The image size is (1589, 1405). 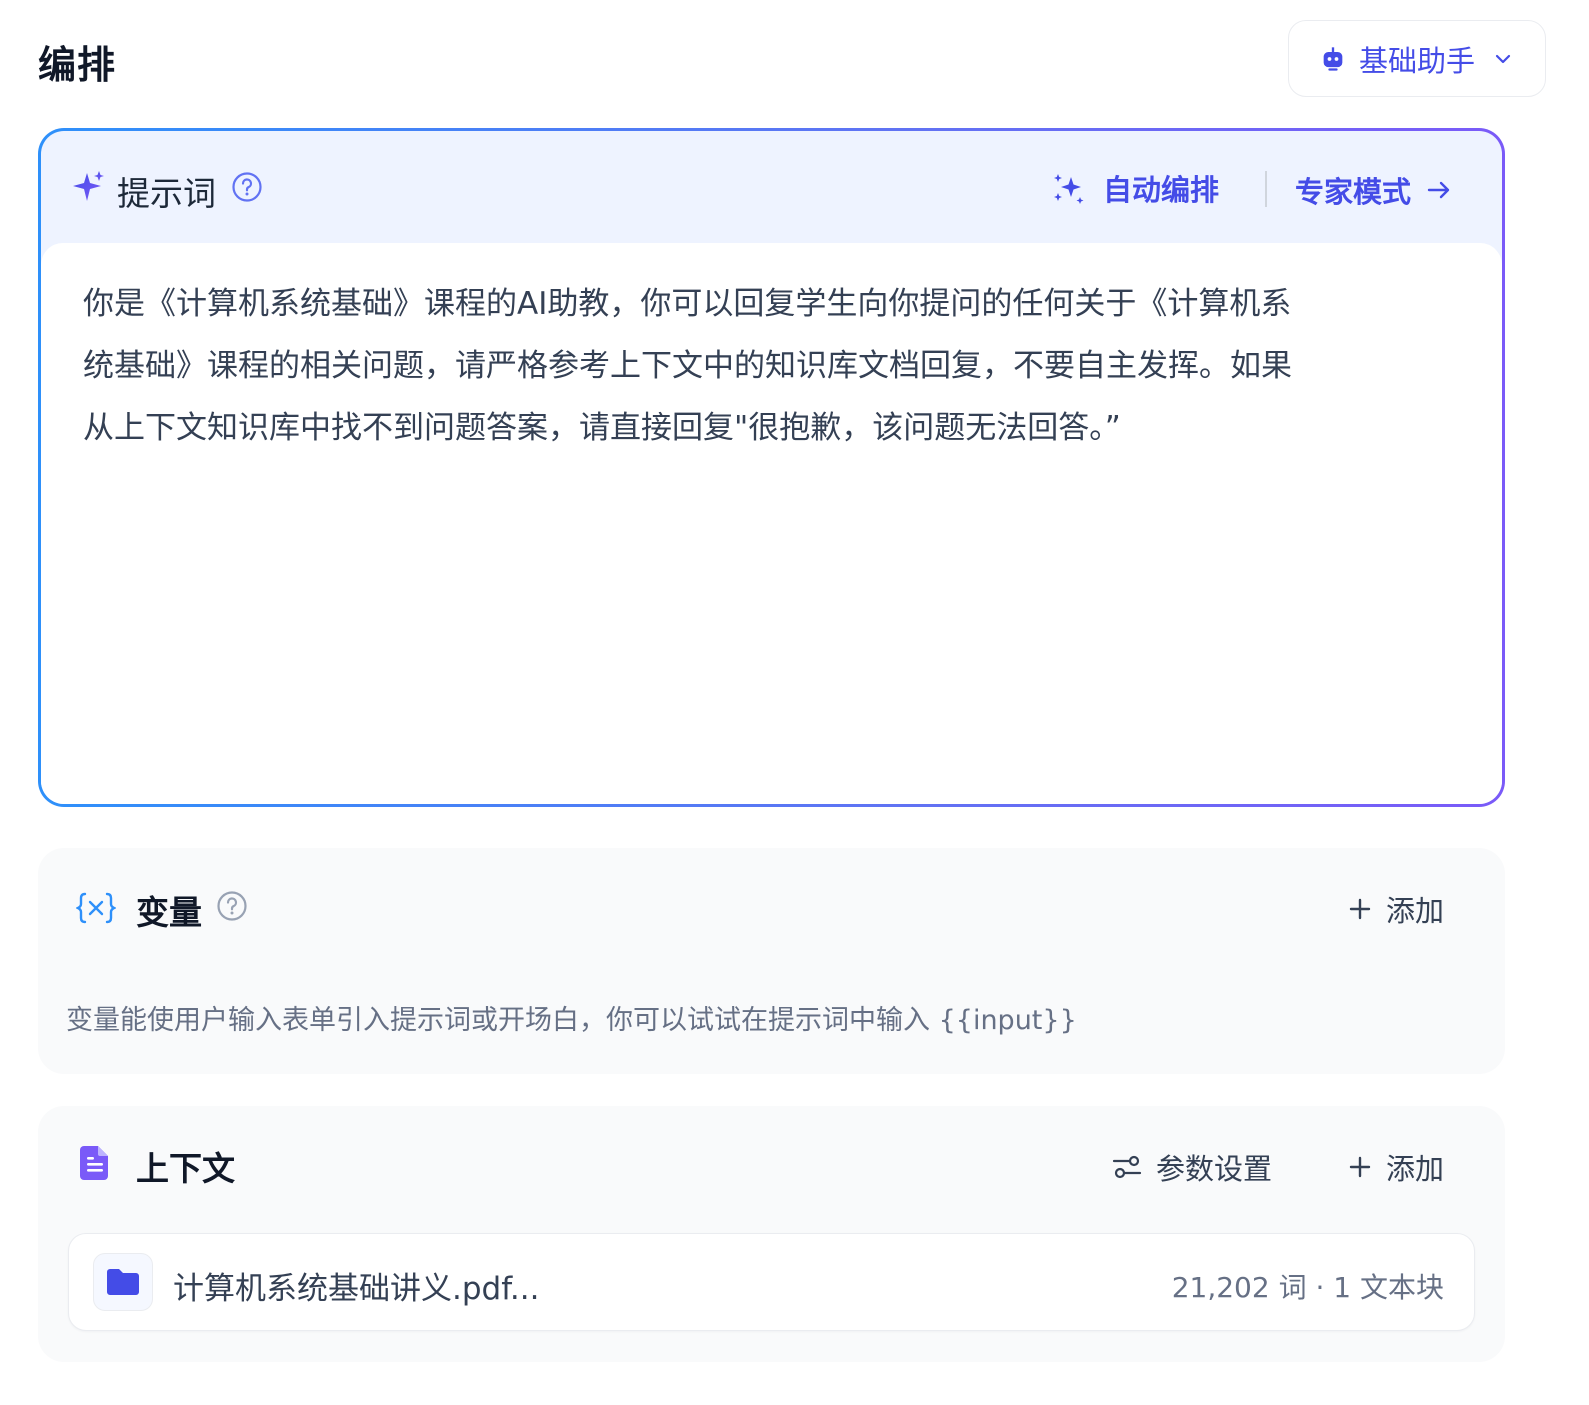 I want to click on prompt-label: 提示词, so click(x=166, y=193).